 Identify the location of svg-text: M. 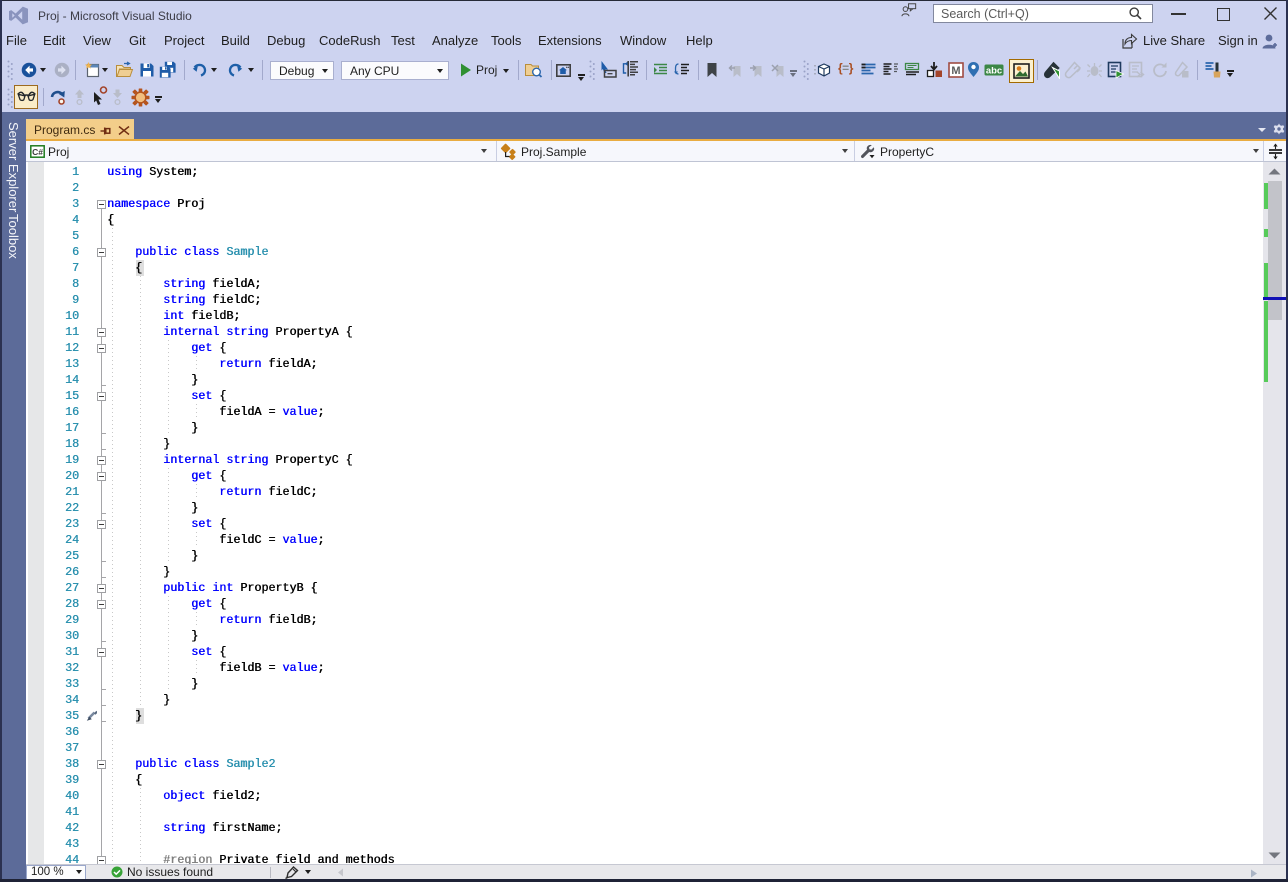
(955, 71).